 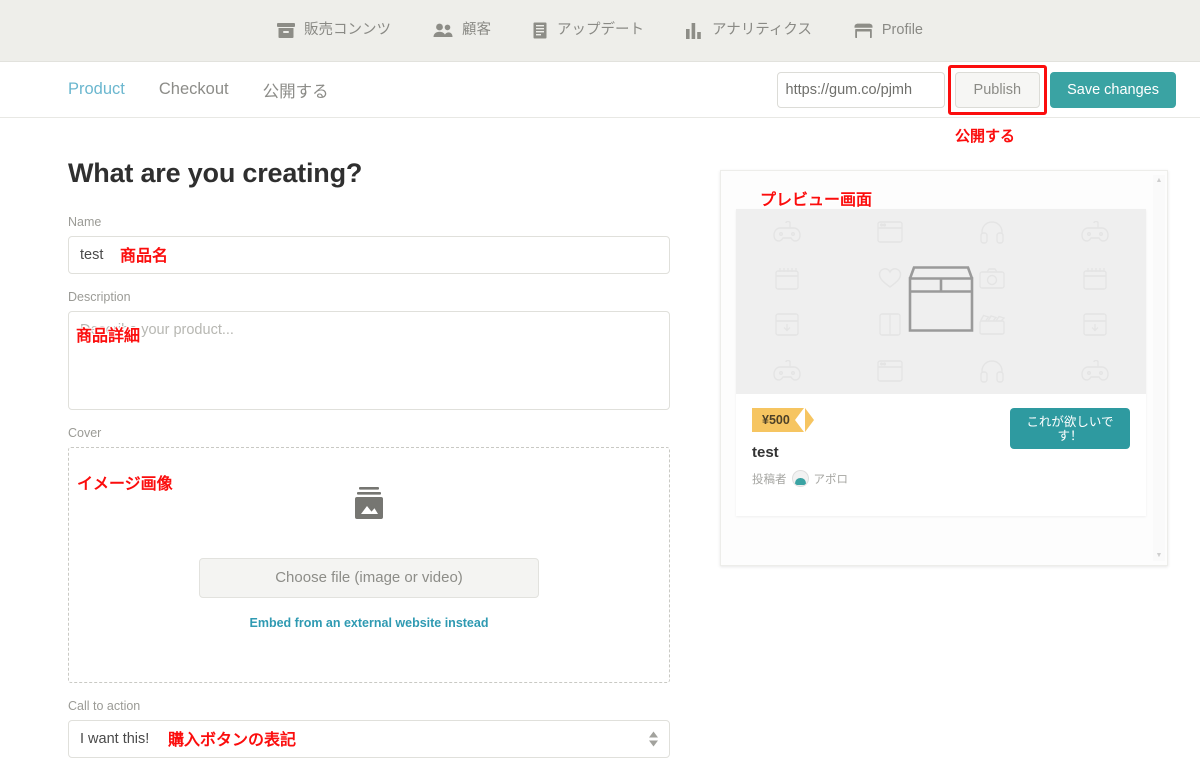 I want to click on image-upload-icon, so click(x=369, y=507).